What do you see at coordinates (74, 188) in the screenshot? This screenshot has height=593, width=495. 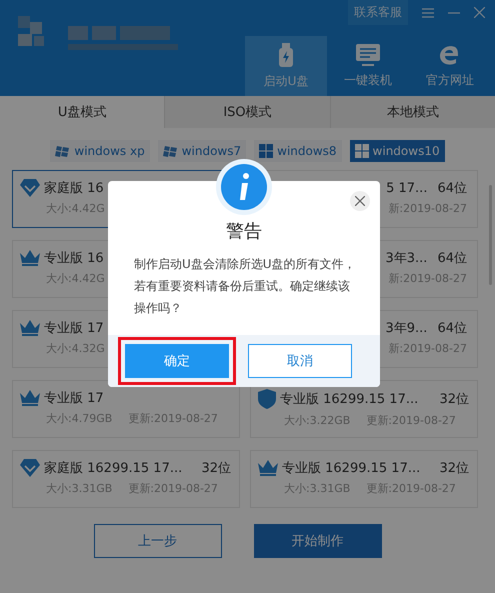 I see `edition-title: 家庭版 16` at bounding box center [74, 188].